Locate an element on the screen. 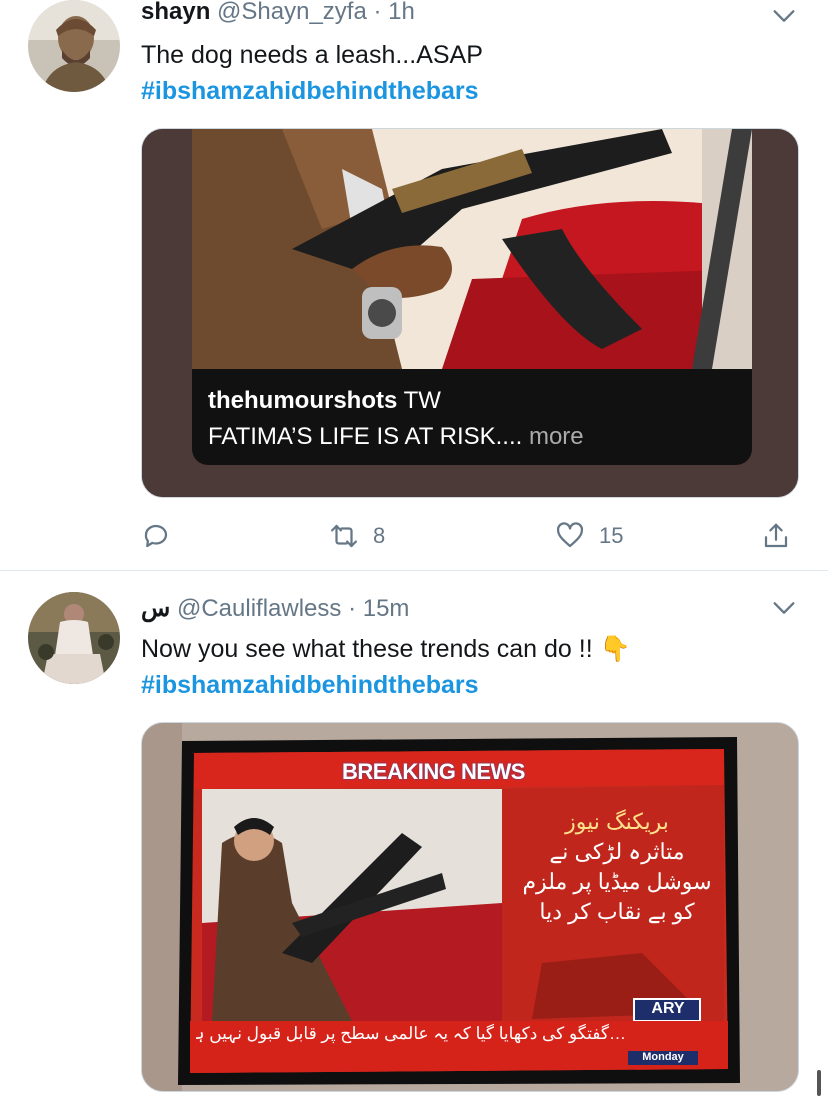 Image resolution: width=828 pixels, height=1098 pixels. display-name: س is located at coordinates (155, 608).